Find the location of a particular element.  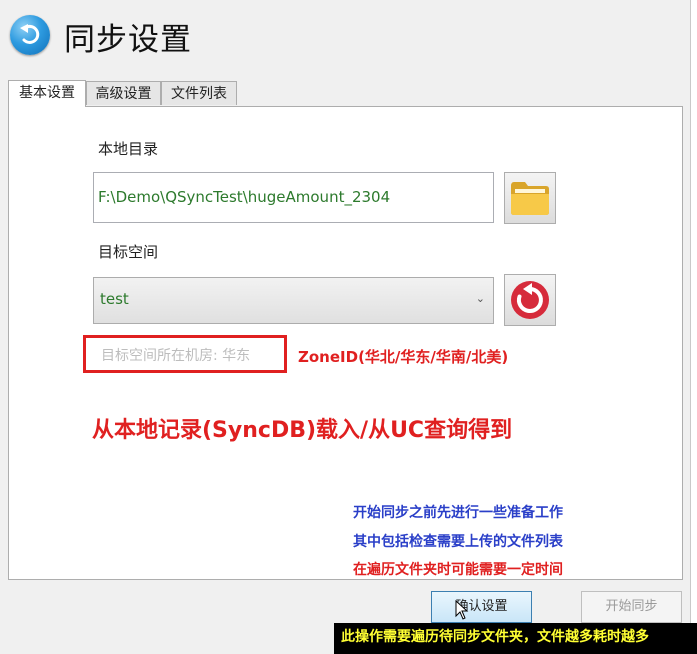

window-edge is located at coordinates (693, 327).